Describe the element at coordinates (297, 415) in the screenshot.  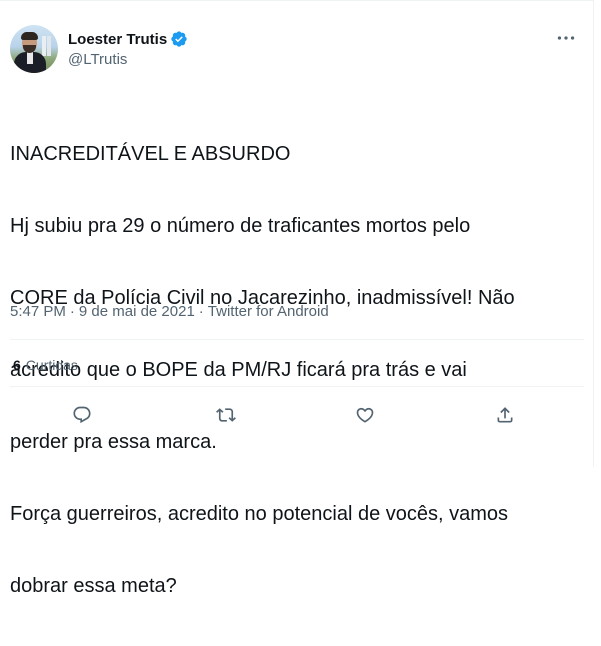
I see `tweet-actions` at that location.